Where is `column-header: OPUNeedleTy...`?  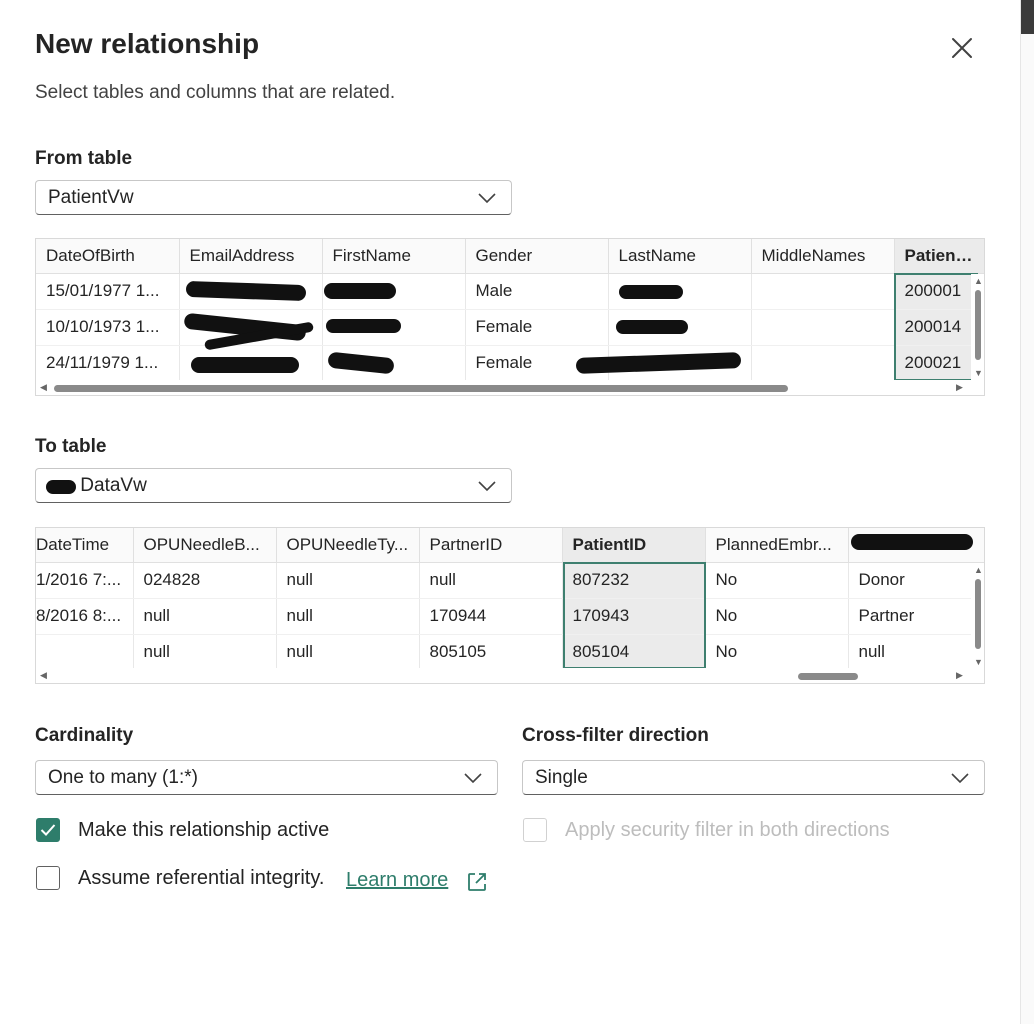 column-header: OPUNeedleTy... is located at coordinates (348, 545).